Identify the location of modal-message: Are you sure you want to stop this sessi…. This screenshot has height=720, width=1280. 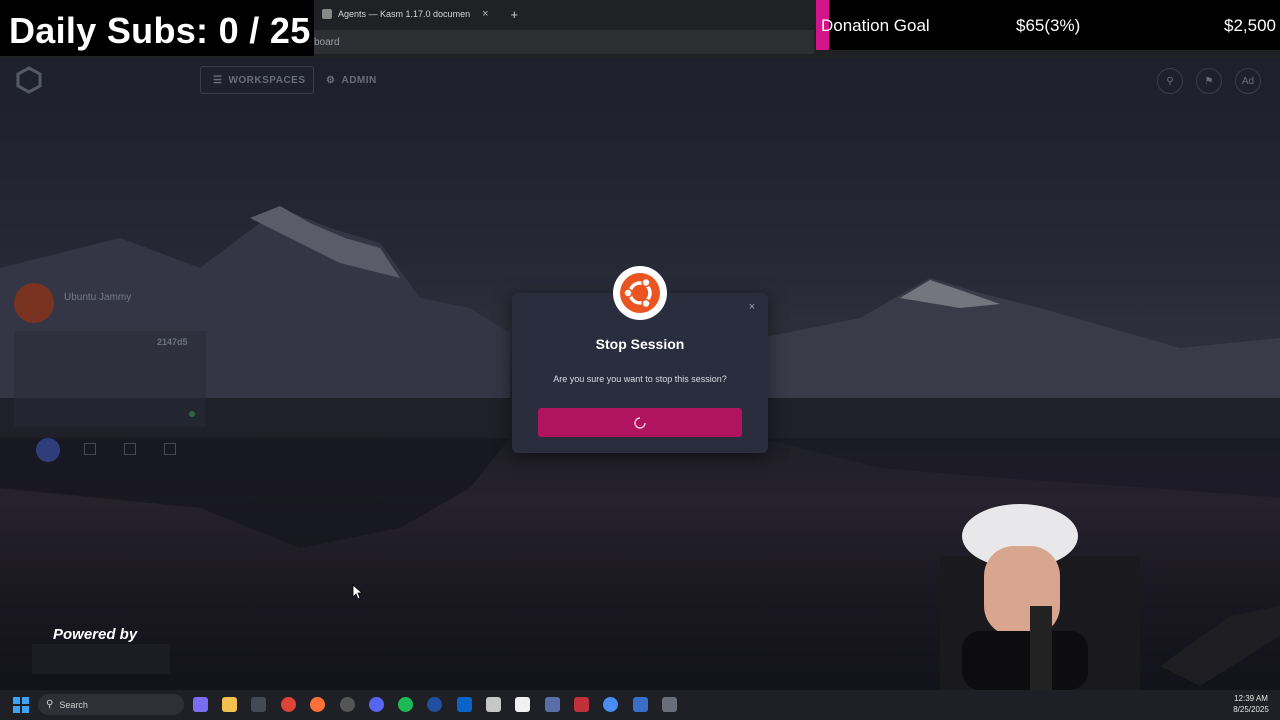
(640, 379).